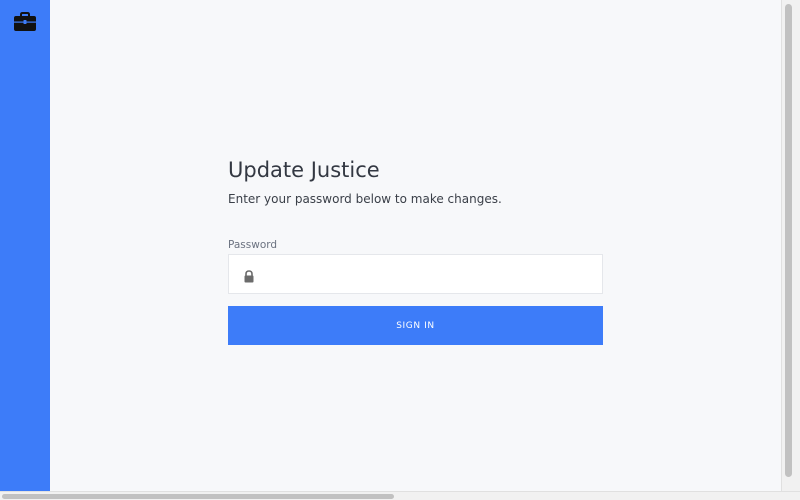  Describe the element at coordinates (25, 22) in the screenshot. I see `briefcase-icon` at that location.